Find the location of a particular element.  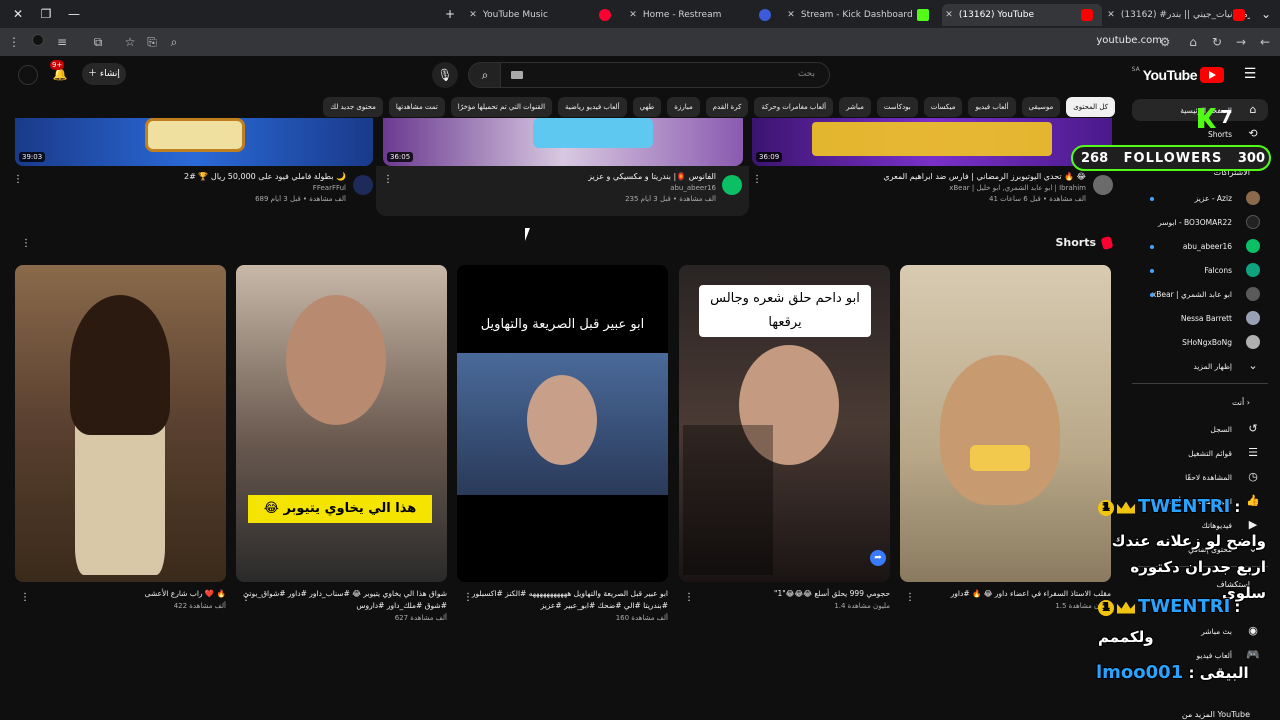

zoom-icon: ⌕ is located at coordinates (174, 42).